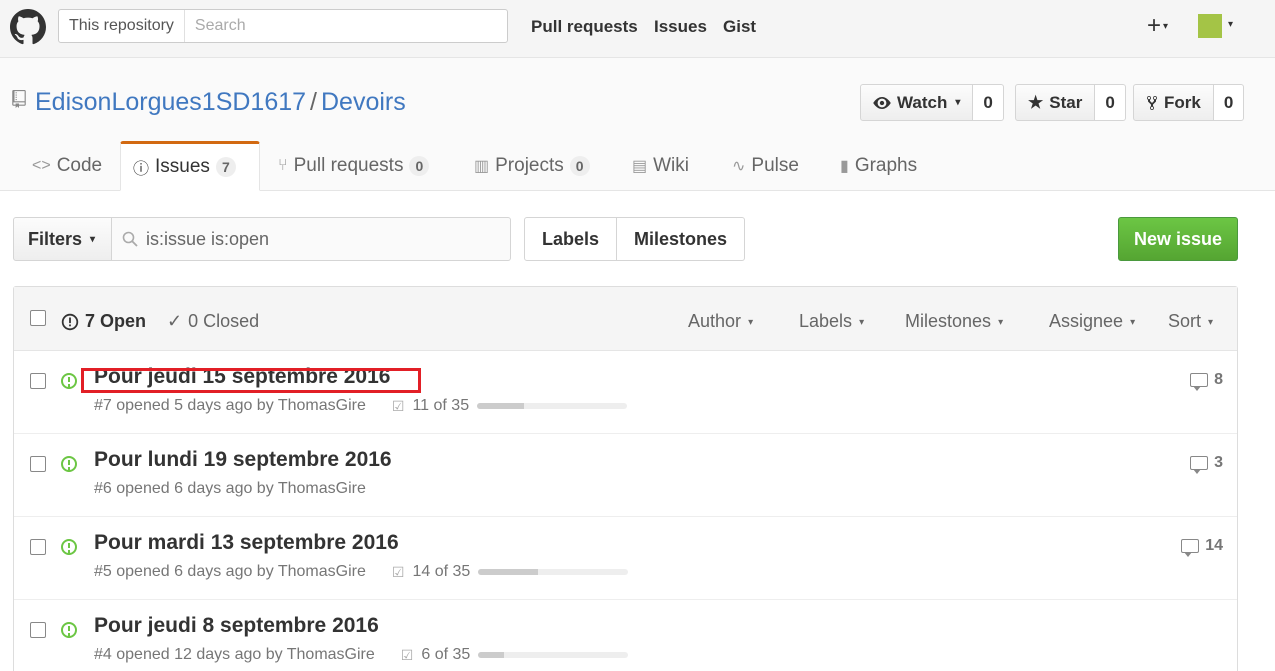 The width and height of the screenshot is (1275, 671). Describe the element at coordinates (1218, 379) in the screenshot. I see `issue-comments-count: 8` at that location.